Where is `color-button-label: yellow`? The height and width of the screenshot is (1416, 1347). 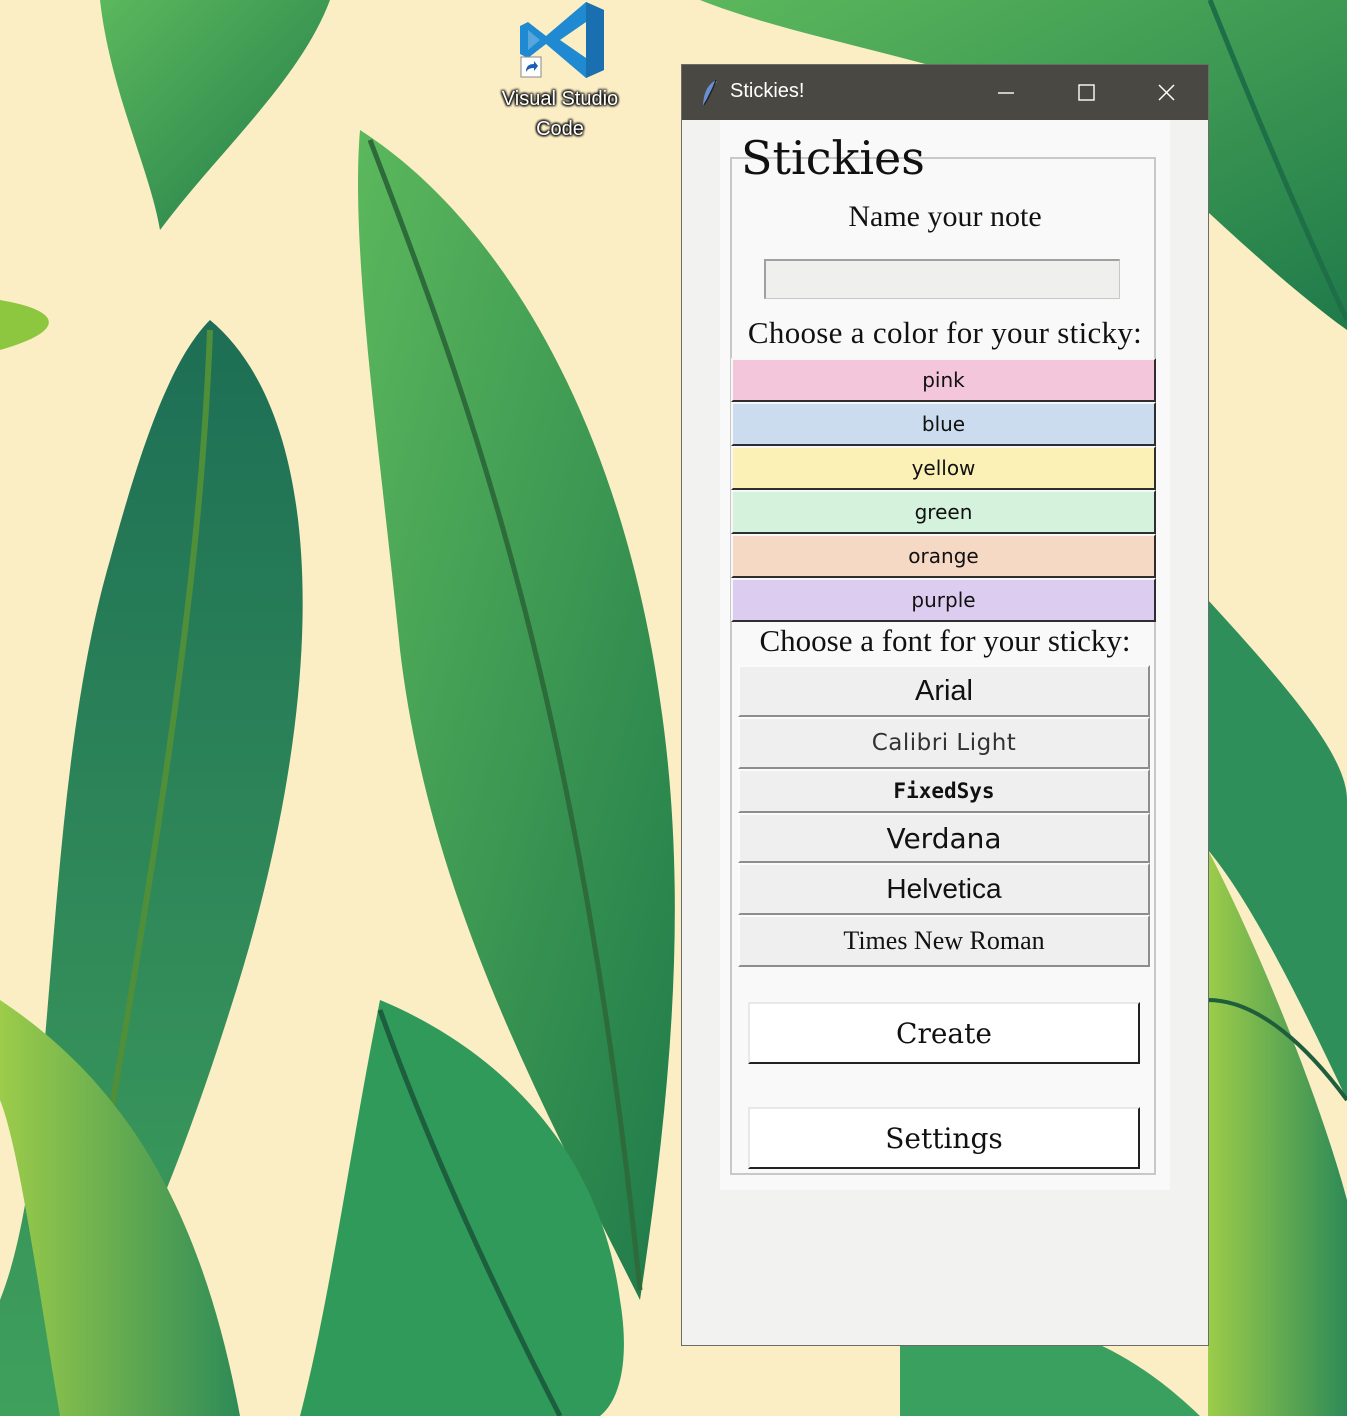 color-button-label: yellow is located at coordinates (943, 468).